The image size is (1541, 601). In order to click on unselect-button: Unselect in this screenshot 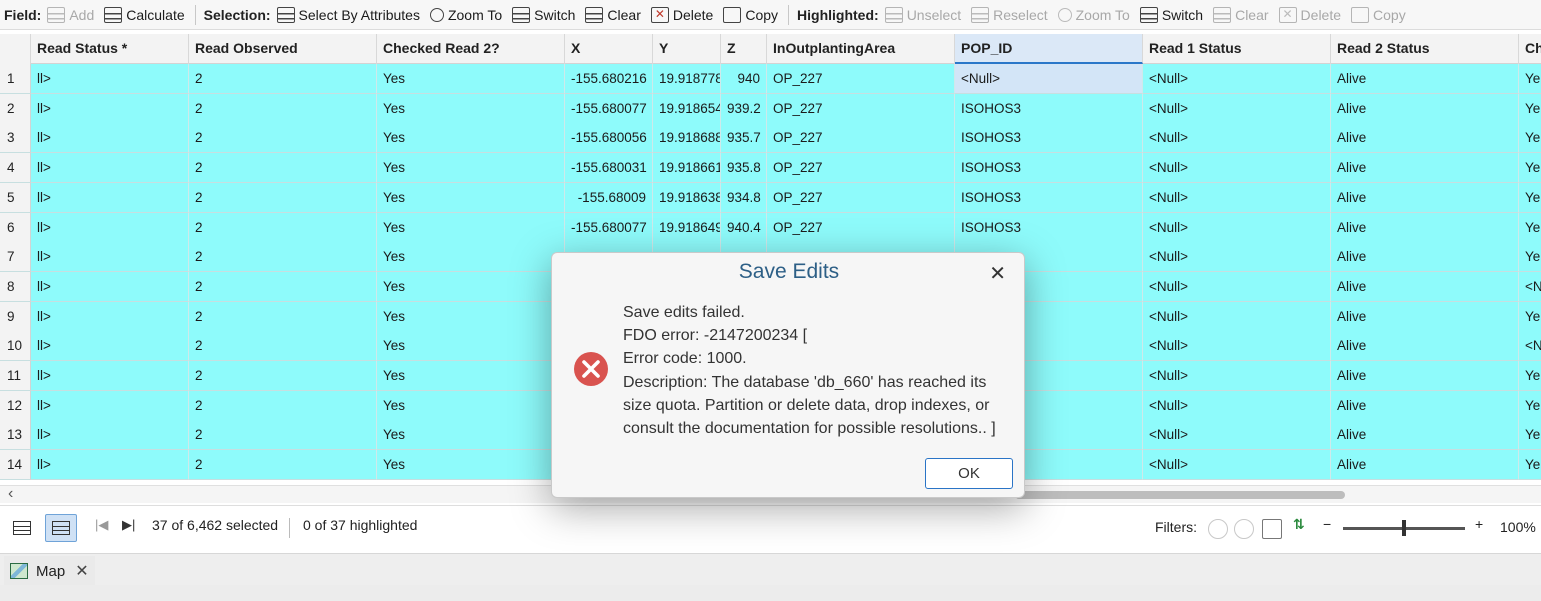, I will do `click(922, 14)`.